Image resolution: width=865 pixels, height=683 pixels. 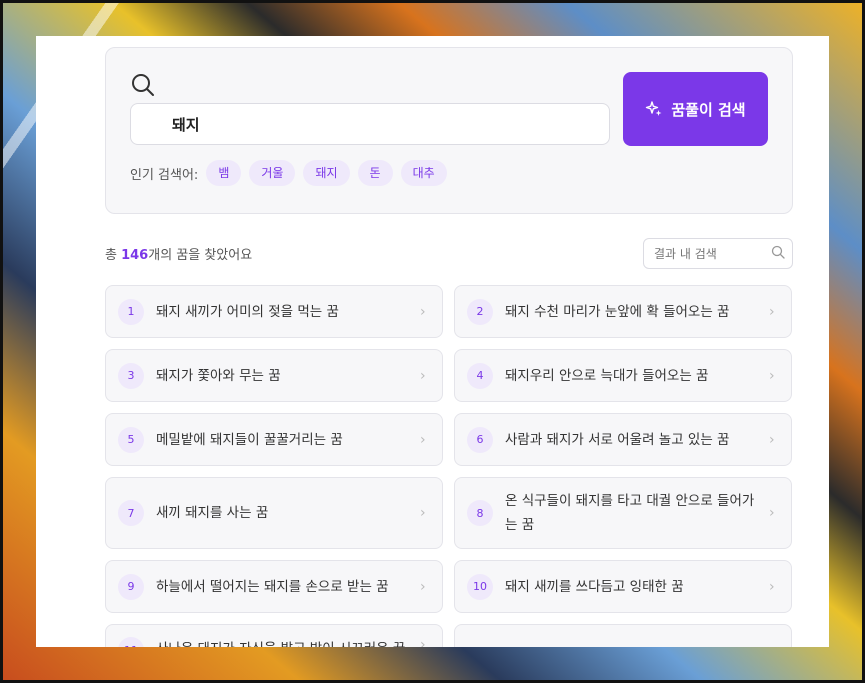 I want to click on result-summary: 총 146개의 꿈을 찾았어요, so click(x=178, y=253).